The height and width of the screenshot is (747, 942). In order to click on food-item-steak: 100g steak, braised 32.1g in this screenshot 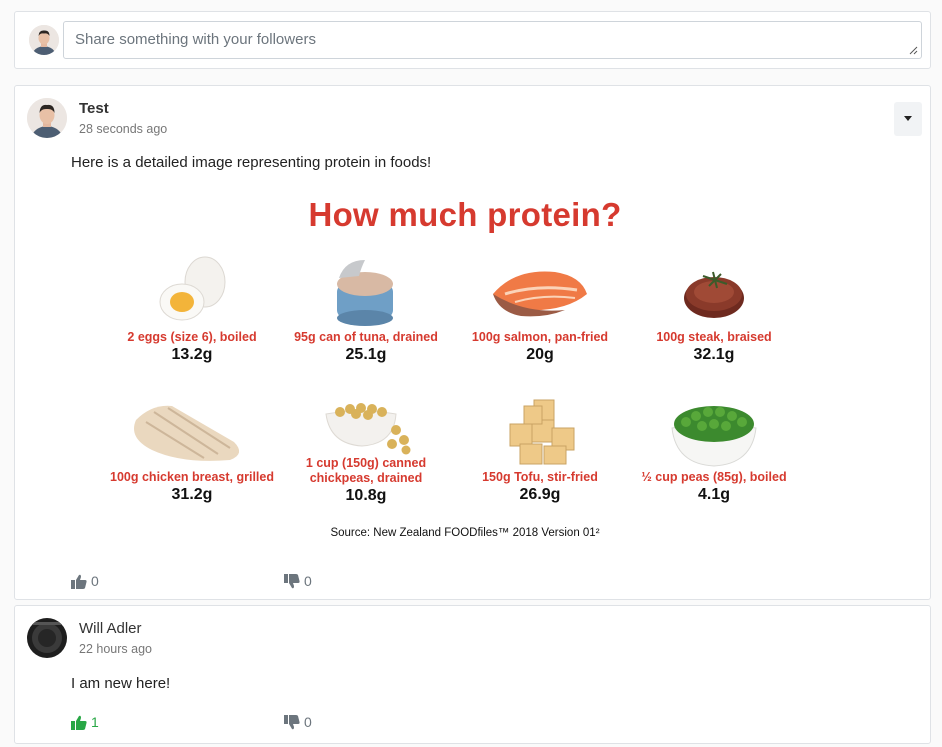, I will do `click(714, 309)`.